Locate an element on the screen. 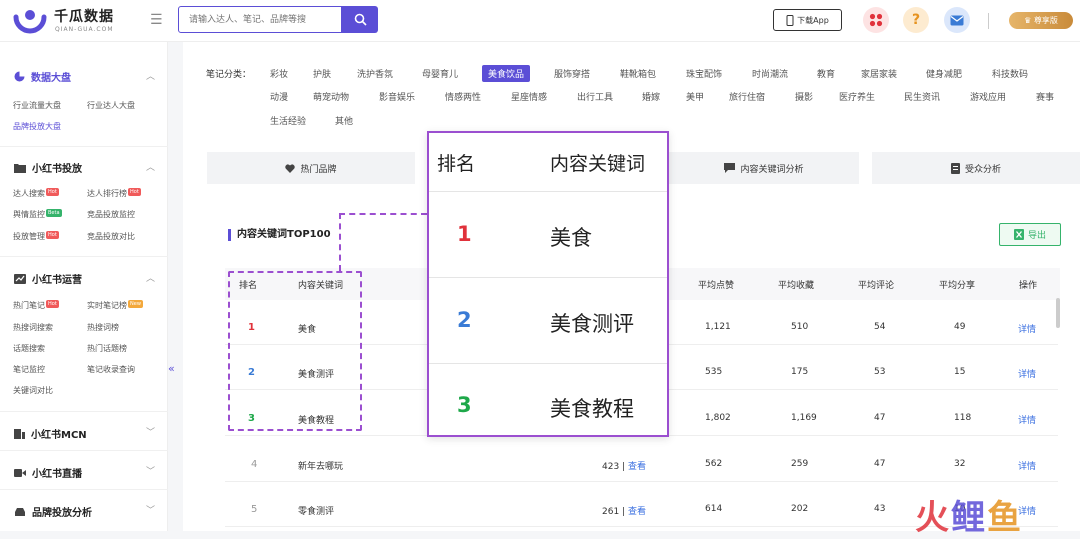 This screenshot has width=1080, height=539. sidebar-item: 达人排行榜 Hot is located at coordinates (114, 193).